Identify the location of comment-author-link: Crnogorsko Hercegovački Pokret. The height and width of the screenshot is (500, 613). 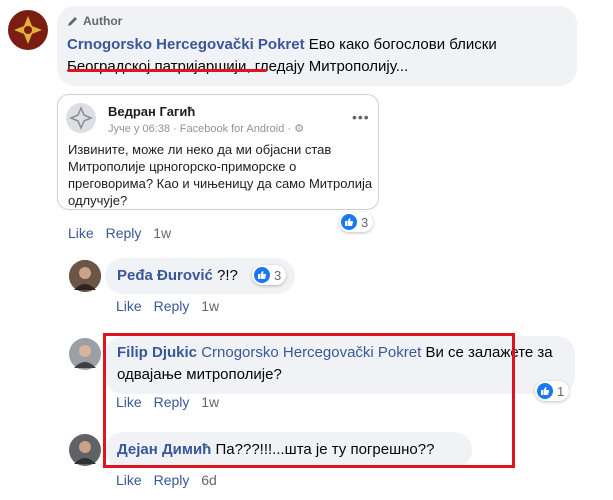
(186, 44).